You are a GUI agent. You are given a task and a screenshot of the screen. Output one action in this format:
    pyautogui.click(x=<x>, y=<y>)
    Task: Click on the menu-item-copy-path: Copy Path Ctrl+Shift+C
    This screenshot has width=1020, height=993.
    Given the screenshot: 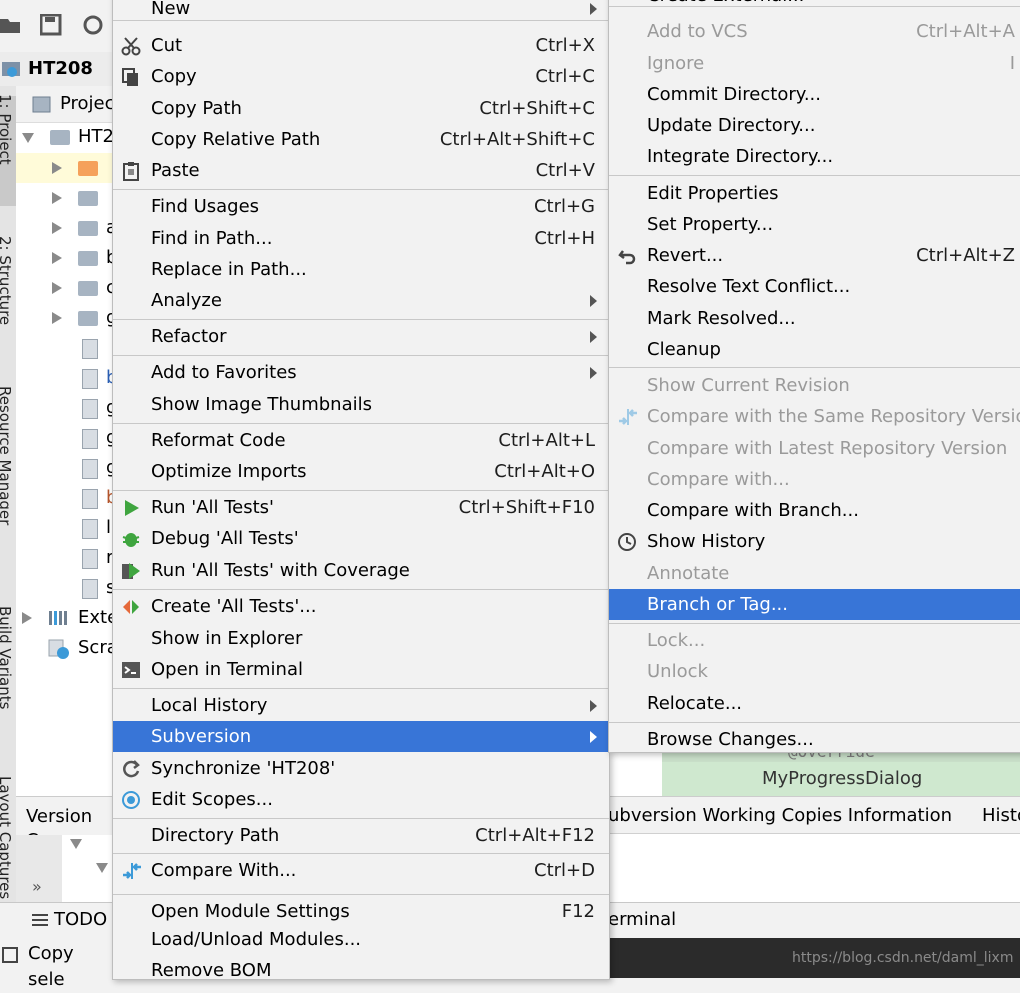 What is the action you would take?
    pyautogui.click(x=361, y=108)
    